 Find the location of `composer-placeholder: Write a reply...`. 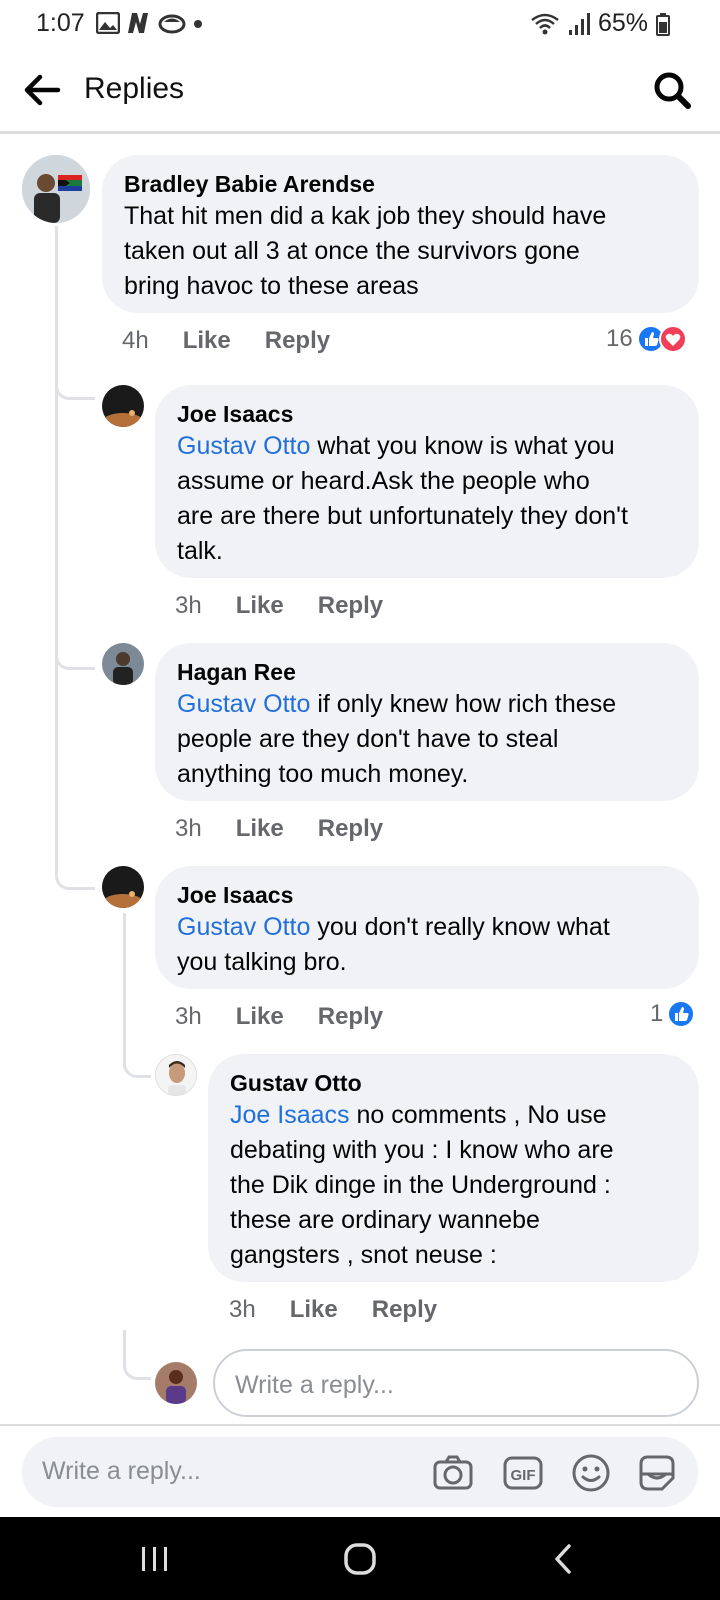

composer-placeholder: Write a reply... is located at coordinates (121, 1471).